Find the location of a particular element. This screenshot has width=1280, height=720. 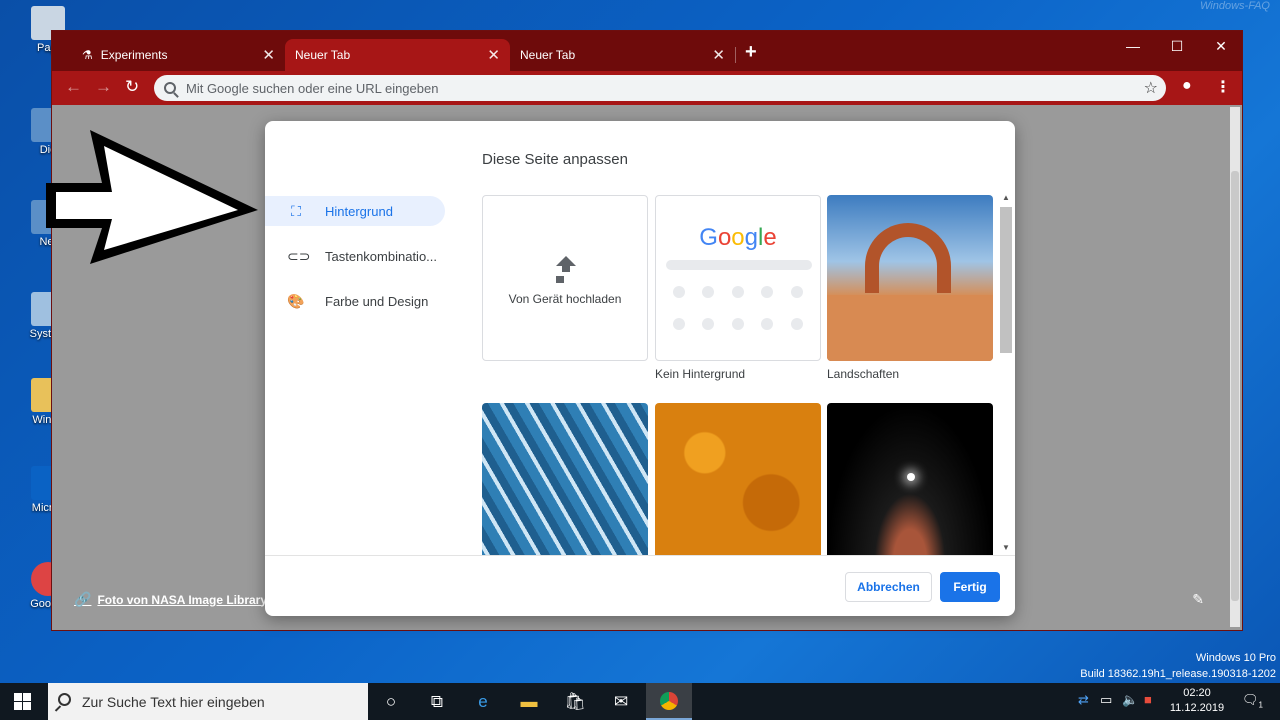

reload-icon: ↻ is located at coordinates (132, 87).